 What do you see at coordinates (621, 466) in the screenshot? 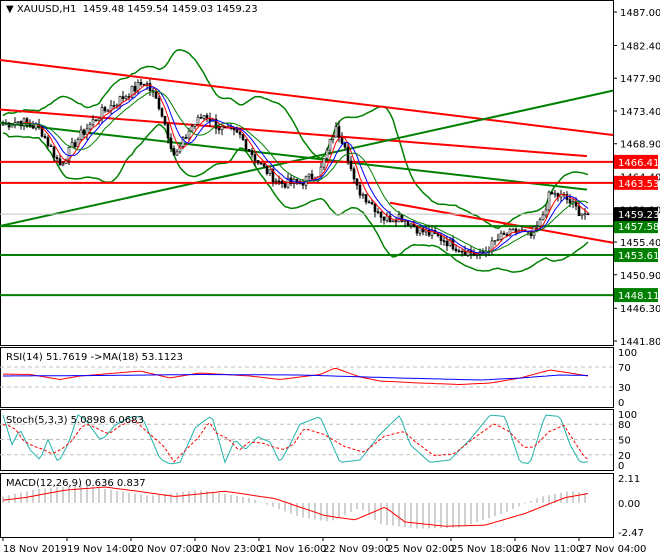
I see `stoch-tick-label: 0` at bounding box center [621, 466].